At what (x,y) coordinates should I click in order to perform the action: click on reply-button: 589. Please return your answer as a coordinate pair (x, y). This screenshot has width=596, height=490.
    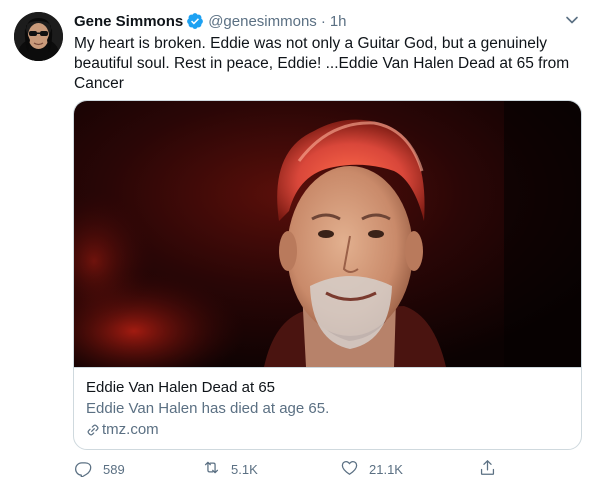
    Looking at the image, I should click on (99, 469).